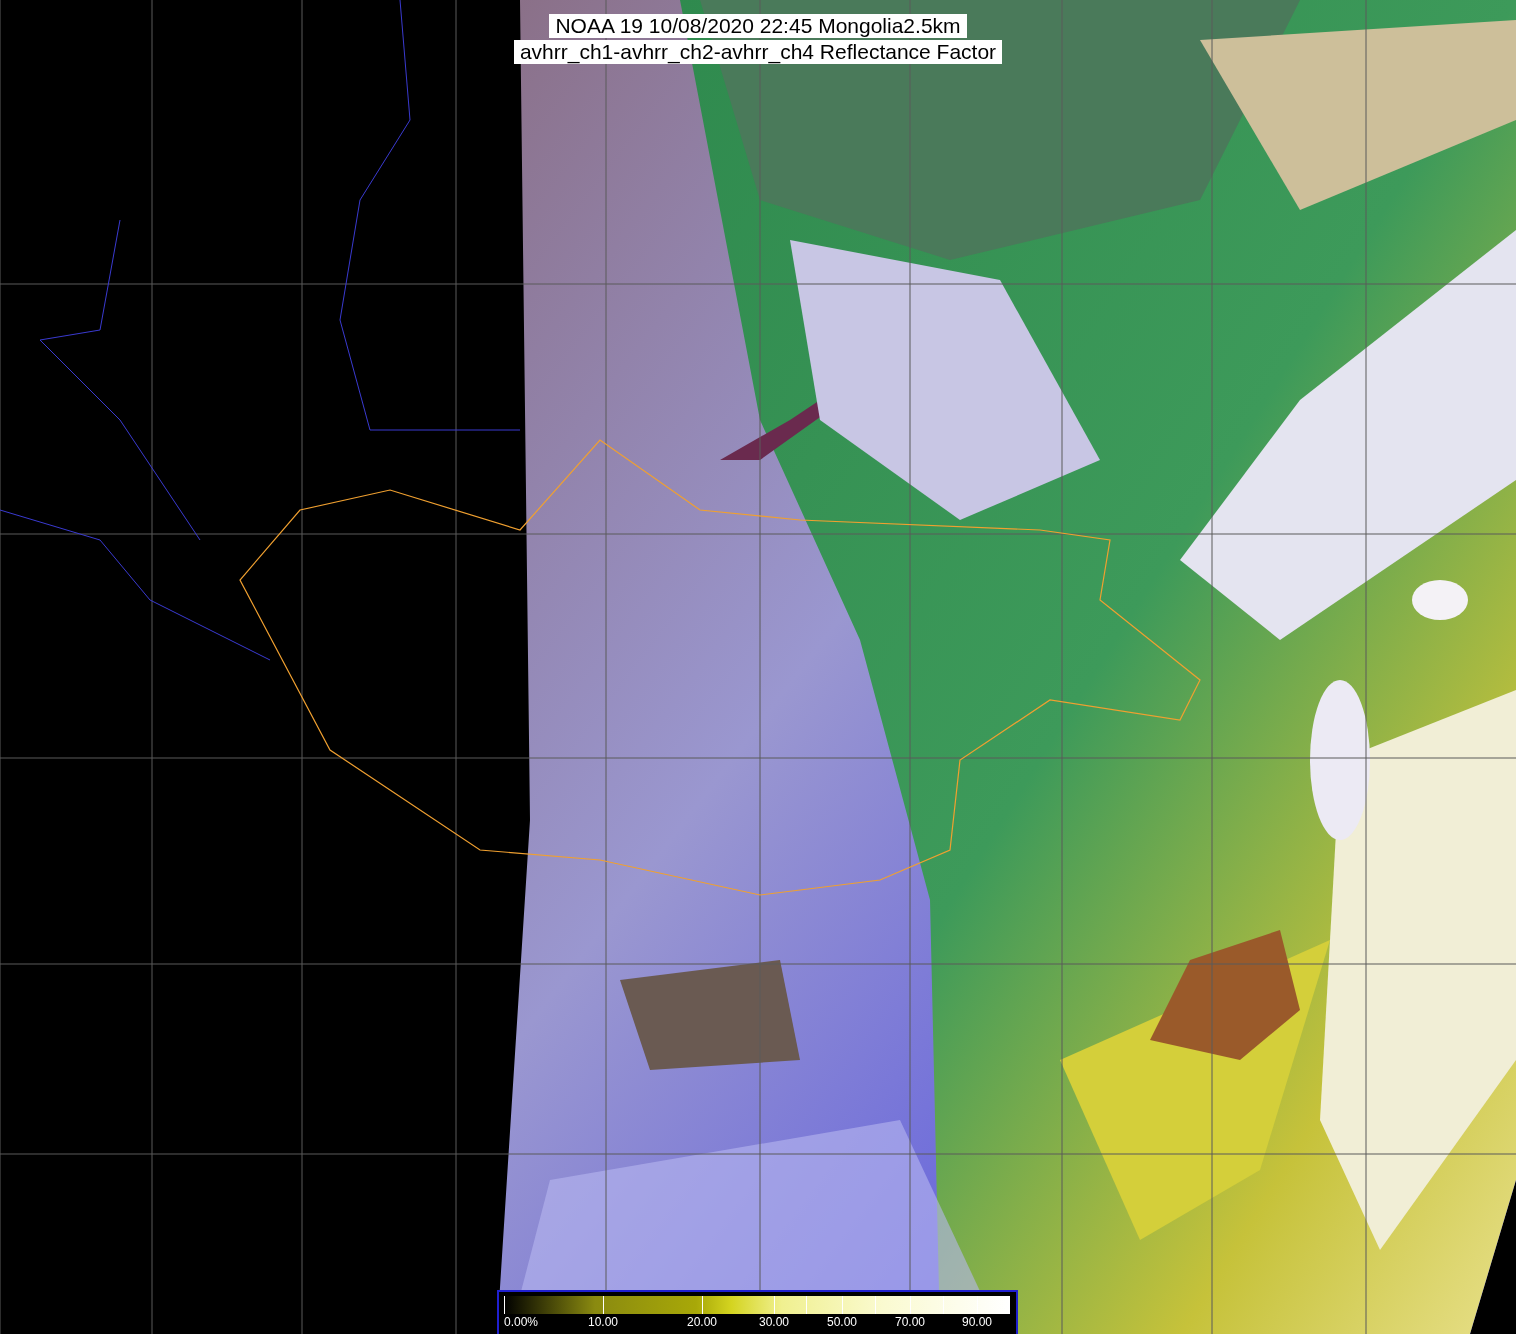 This screenshot has height=1334, width=1516. What do you see at coordinates (758, 26) in the screenshot?
I see `image-title: NOAA 19 10/08/2020 22:45 Mongolia2.5km` at bounding box center [758, 26].